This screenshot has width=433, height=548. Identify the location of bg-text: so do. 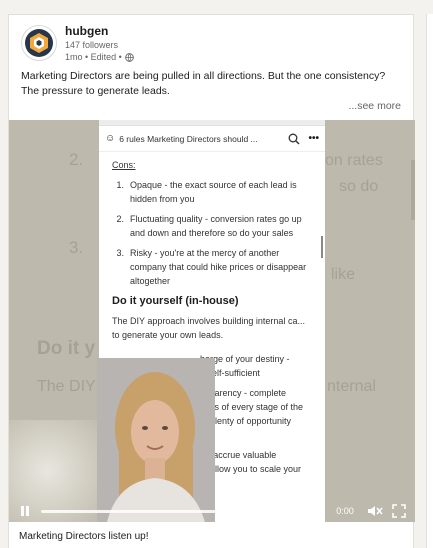
(359, 186).